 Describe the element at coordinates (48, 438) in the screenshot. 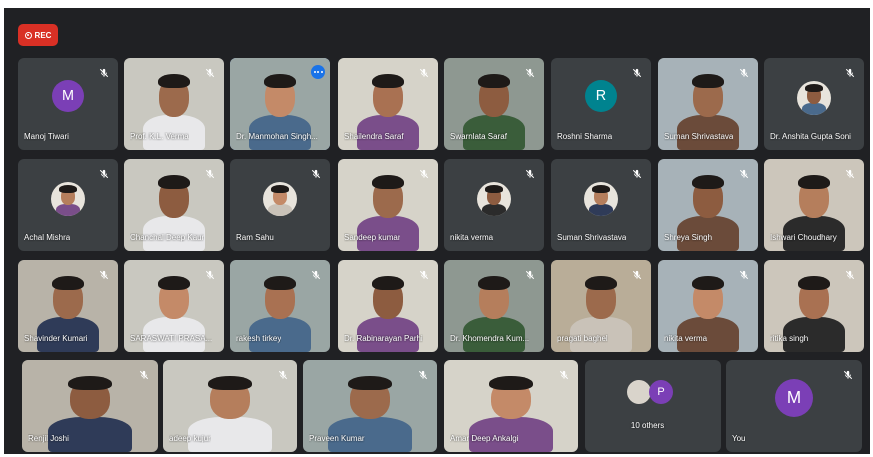

I see `participant-name: Renjil Joshi` at that location.